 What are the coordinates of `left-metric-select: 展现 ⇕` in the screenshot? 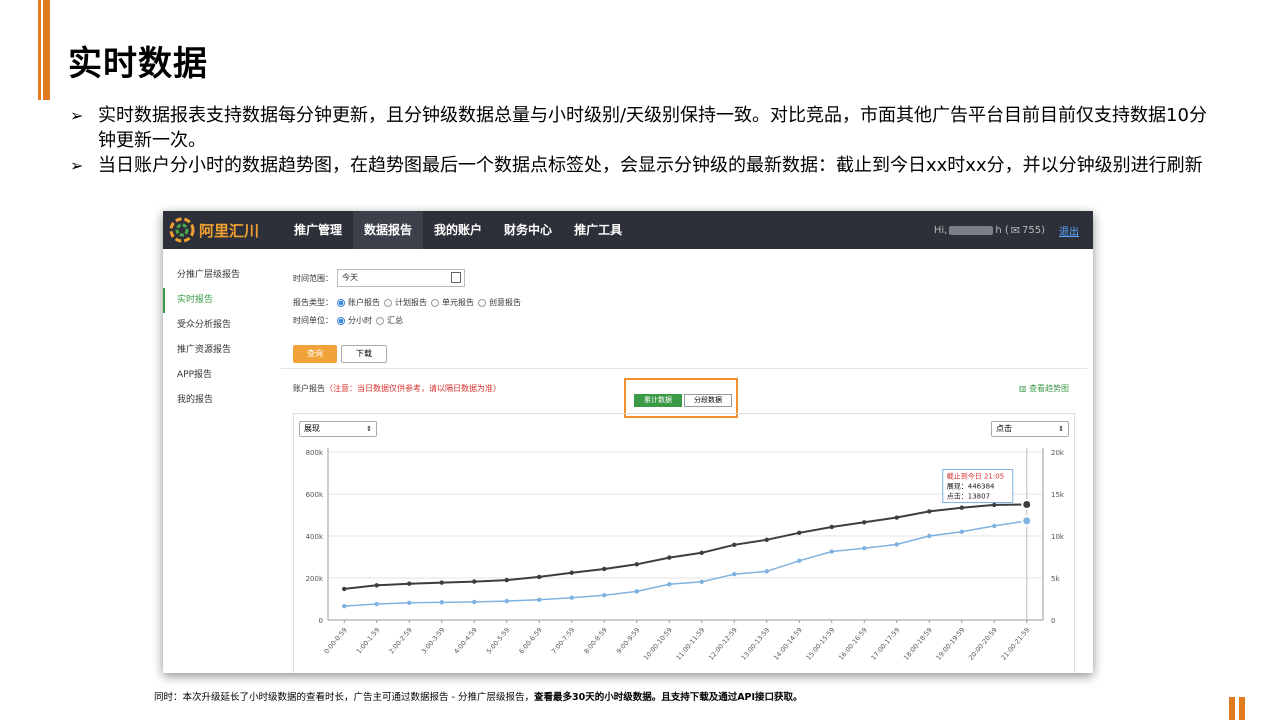 It's located at (338, 429).